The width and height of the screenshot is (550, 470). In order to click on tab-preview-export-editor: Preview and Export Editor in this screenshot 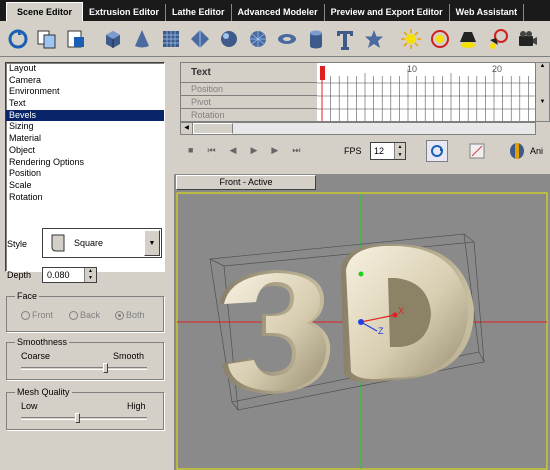, I will do `click(387, 12)`.